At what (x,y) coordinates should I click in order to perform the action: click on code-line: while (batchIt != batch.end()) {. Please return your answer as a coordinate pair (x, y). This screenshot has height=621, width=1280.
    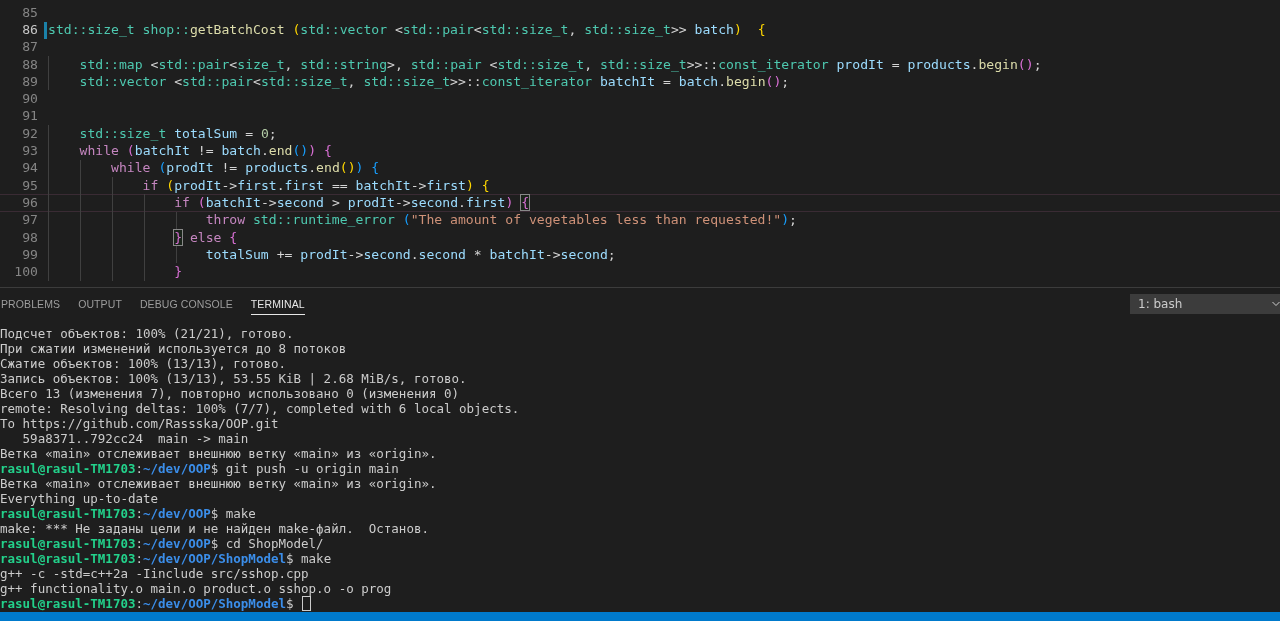
    Looking at the image, I should click on (205, 151).